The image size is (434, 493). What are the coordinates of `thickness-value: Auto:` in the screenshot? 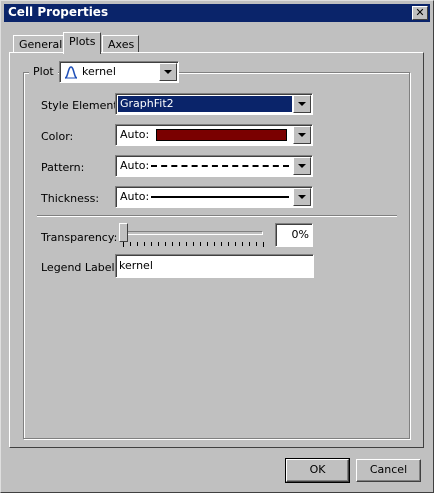 It's located at (135, 196).